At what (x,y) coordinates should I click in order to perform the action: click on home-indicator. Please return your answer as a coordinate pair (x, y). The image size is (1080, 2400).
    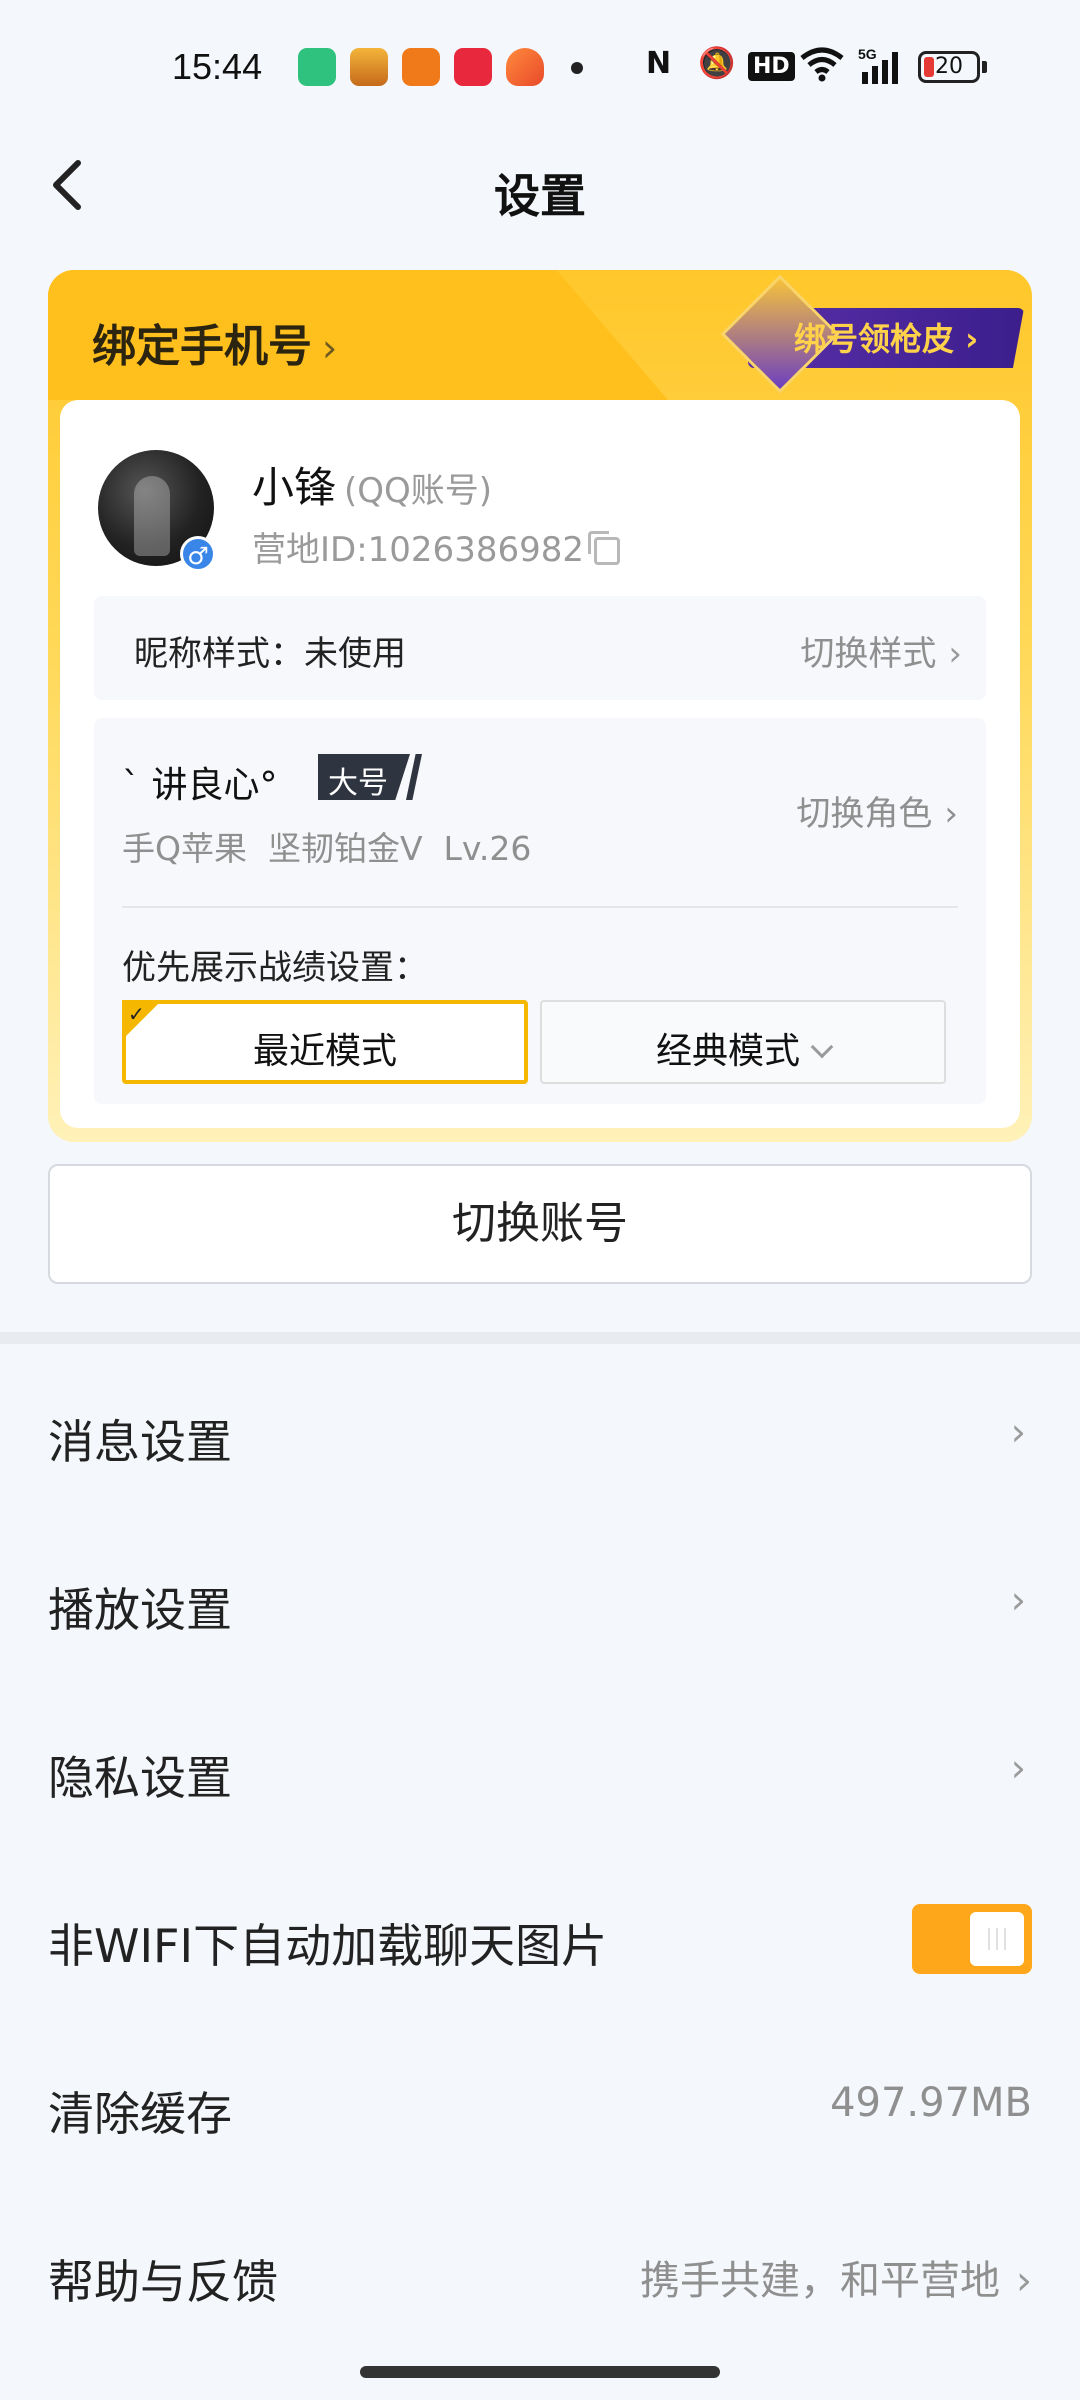
    Looking at the image, I should click on (540, 2372).